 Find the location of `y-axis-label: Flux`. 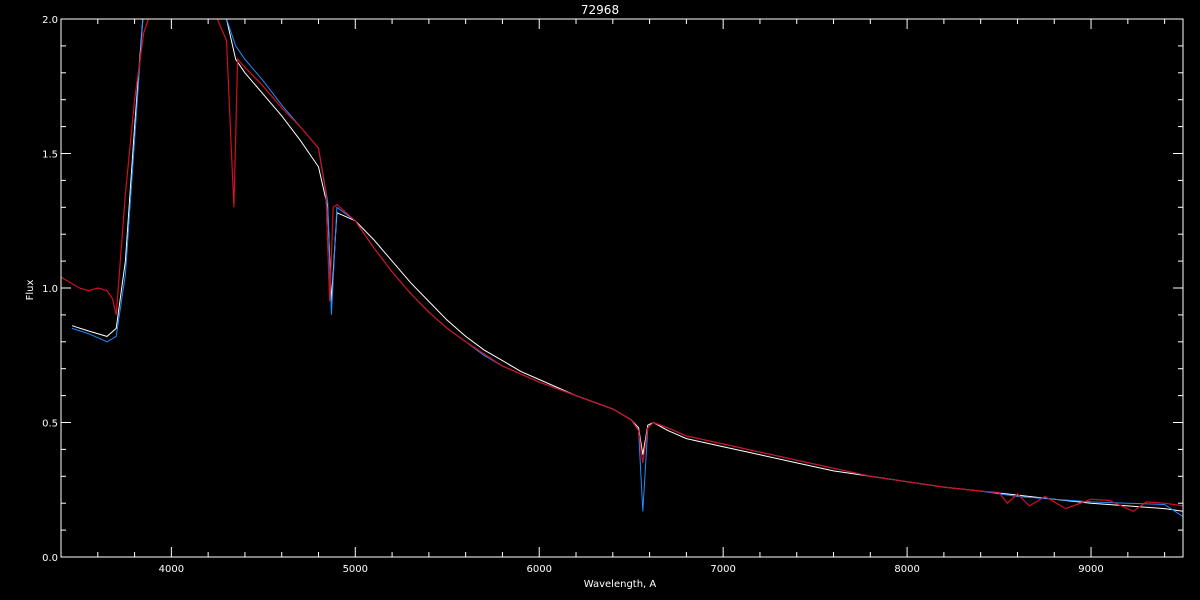

y-axis-label: Flux is located at coordinates (30, 290).